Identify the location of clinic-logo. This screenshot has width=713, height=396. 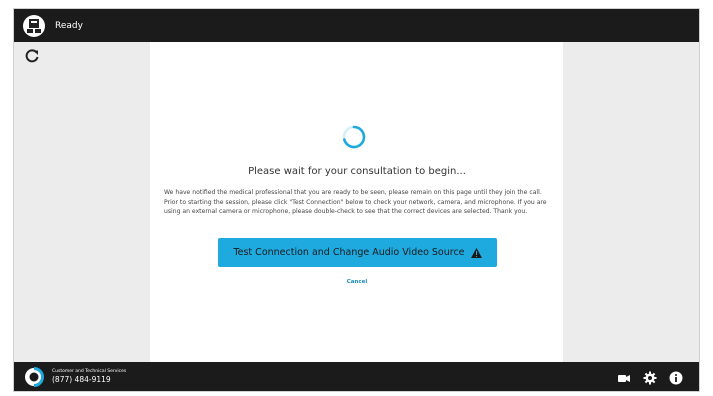
(34, 25).